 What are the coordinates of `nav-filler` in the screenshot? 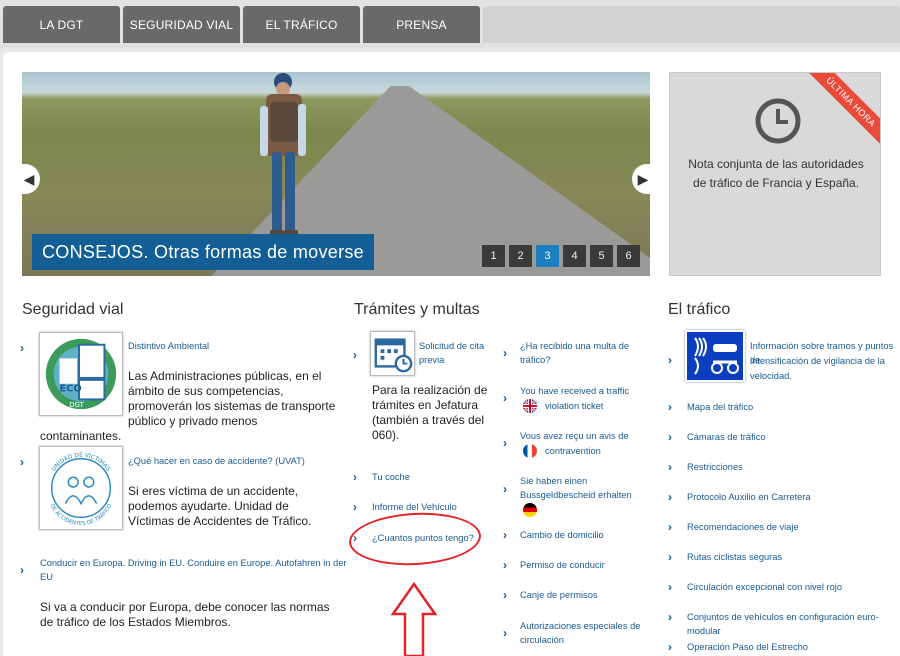 It's located at (691, 24).